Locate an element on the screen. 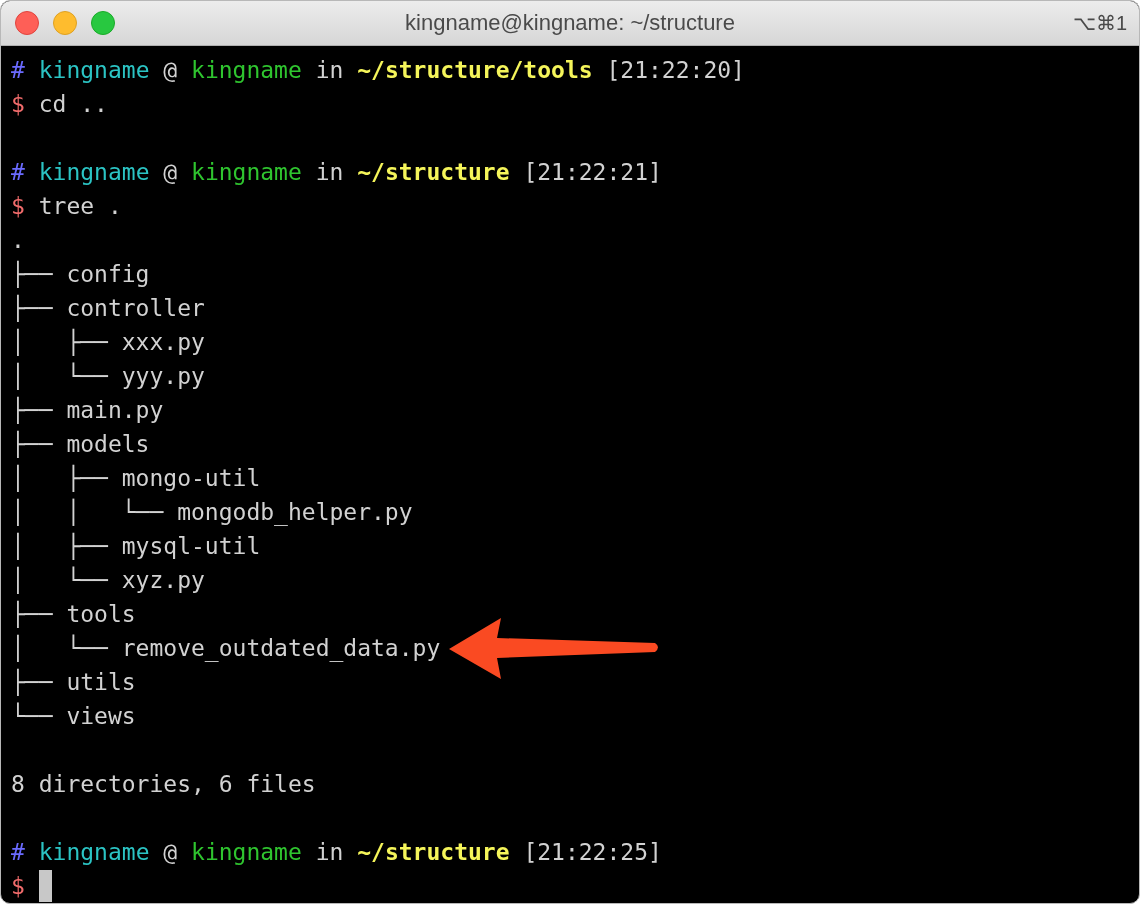  output-line: │ └── remove_outdated_data.py is located at coordinates (226, 648).